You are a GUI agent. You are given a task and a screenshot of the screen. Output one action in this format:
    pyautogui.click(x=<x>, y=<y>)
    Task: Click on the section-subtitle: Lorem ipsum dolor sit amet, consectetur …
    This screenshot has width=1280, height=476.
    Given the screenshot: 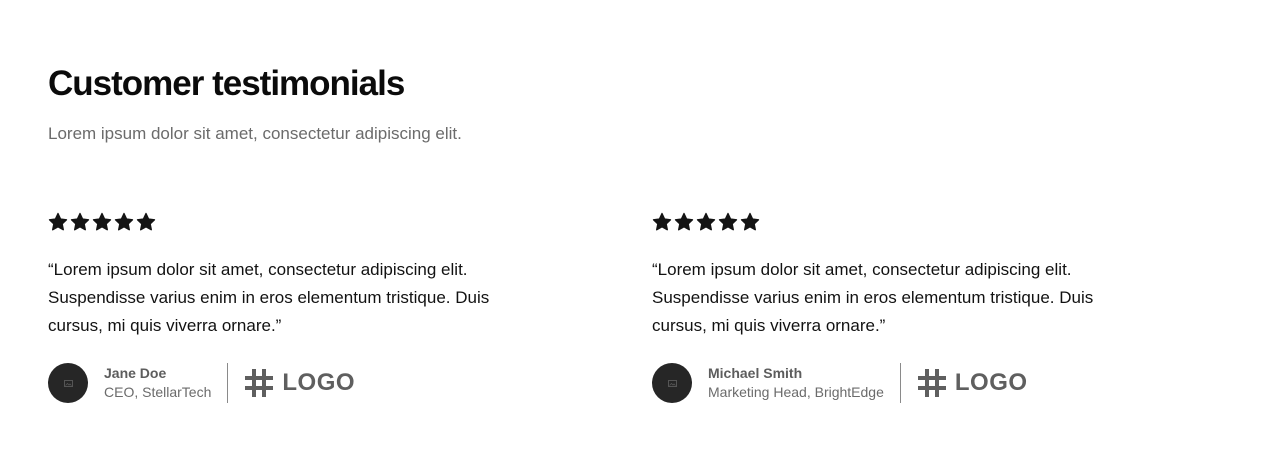 What is the action you would take?
    pyautogui.click(x=255, y=133)
    